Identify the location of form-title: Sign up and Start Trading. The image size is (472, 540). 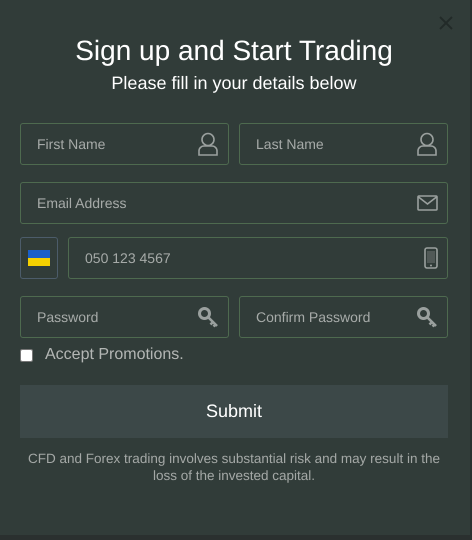
(234, 51).